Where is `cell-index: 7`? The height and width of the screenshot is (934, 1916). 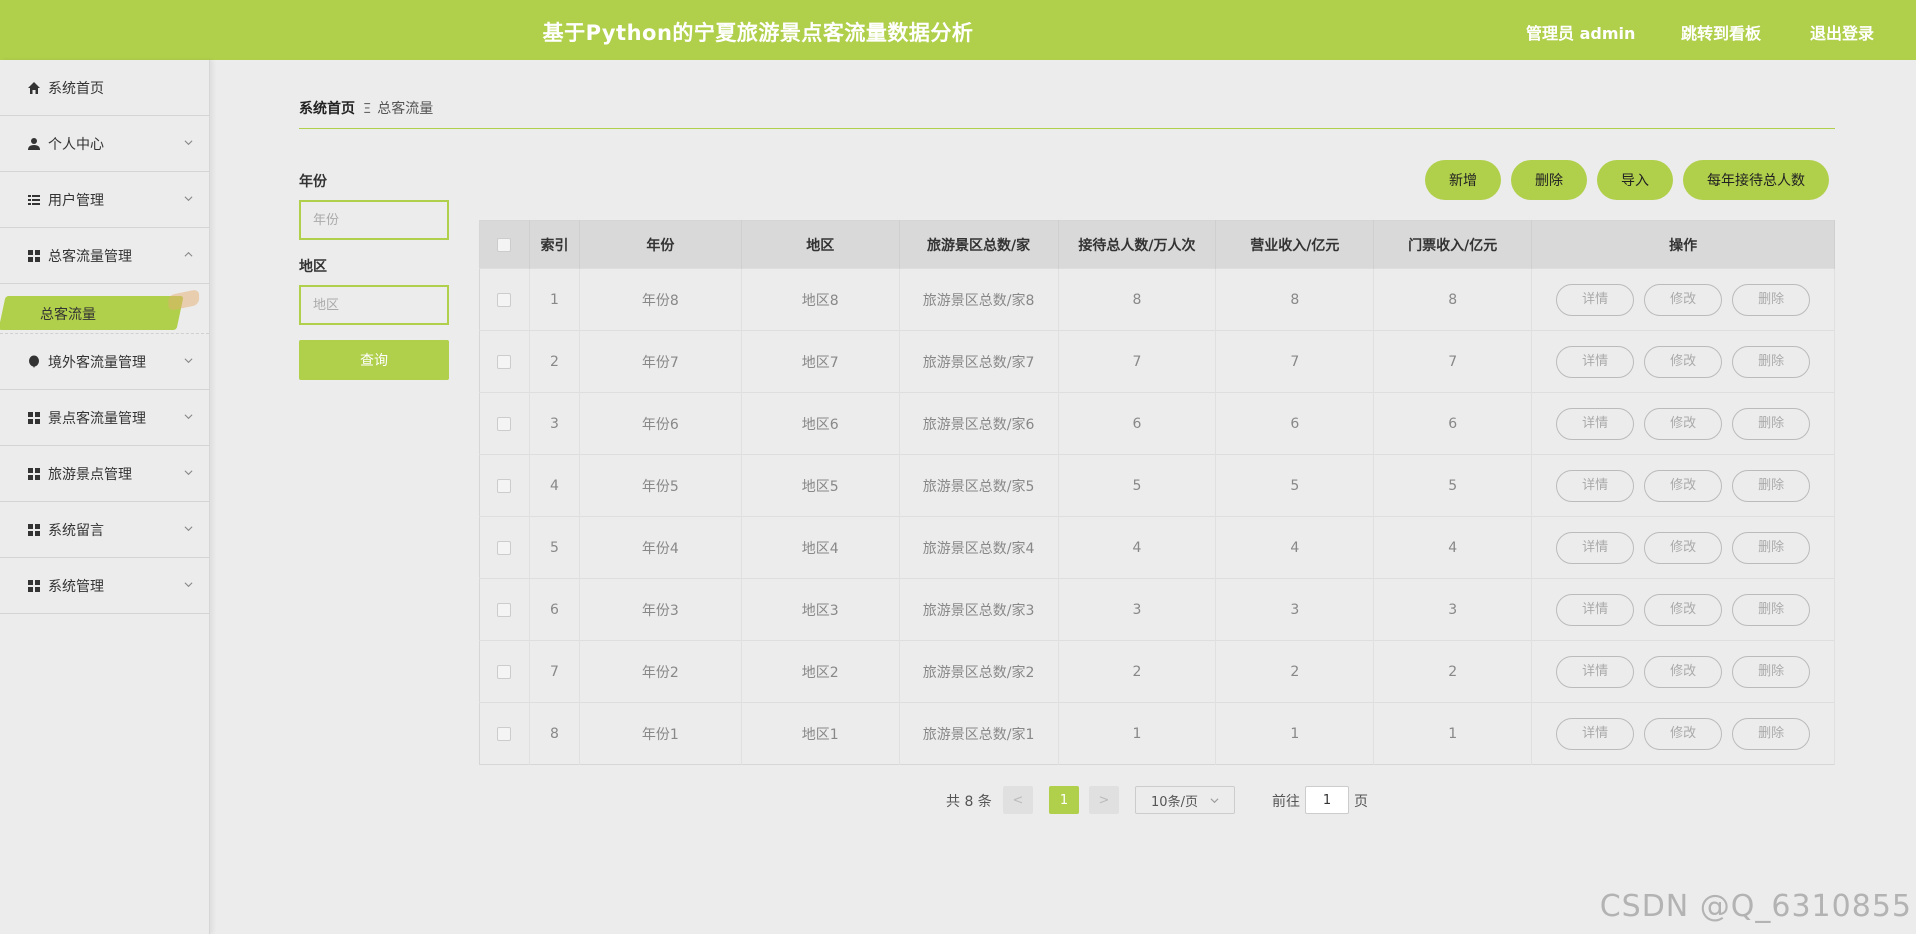
cell-index: 7 is located at coordinates (554, 671).